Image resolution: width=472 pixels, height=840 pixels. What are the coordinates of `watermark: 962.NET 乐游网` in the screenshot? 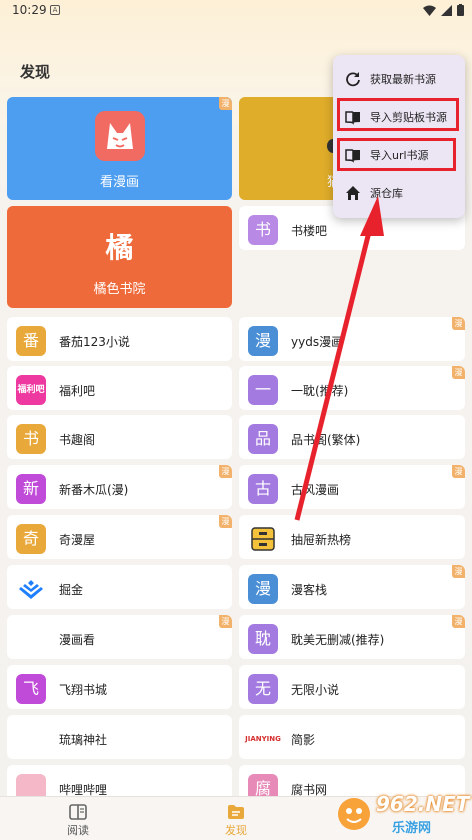 It's located at (401, 813).